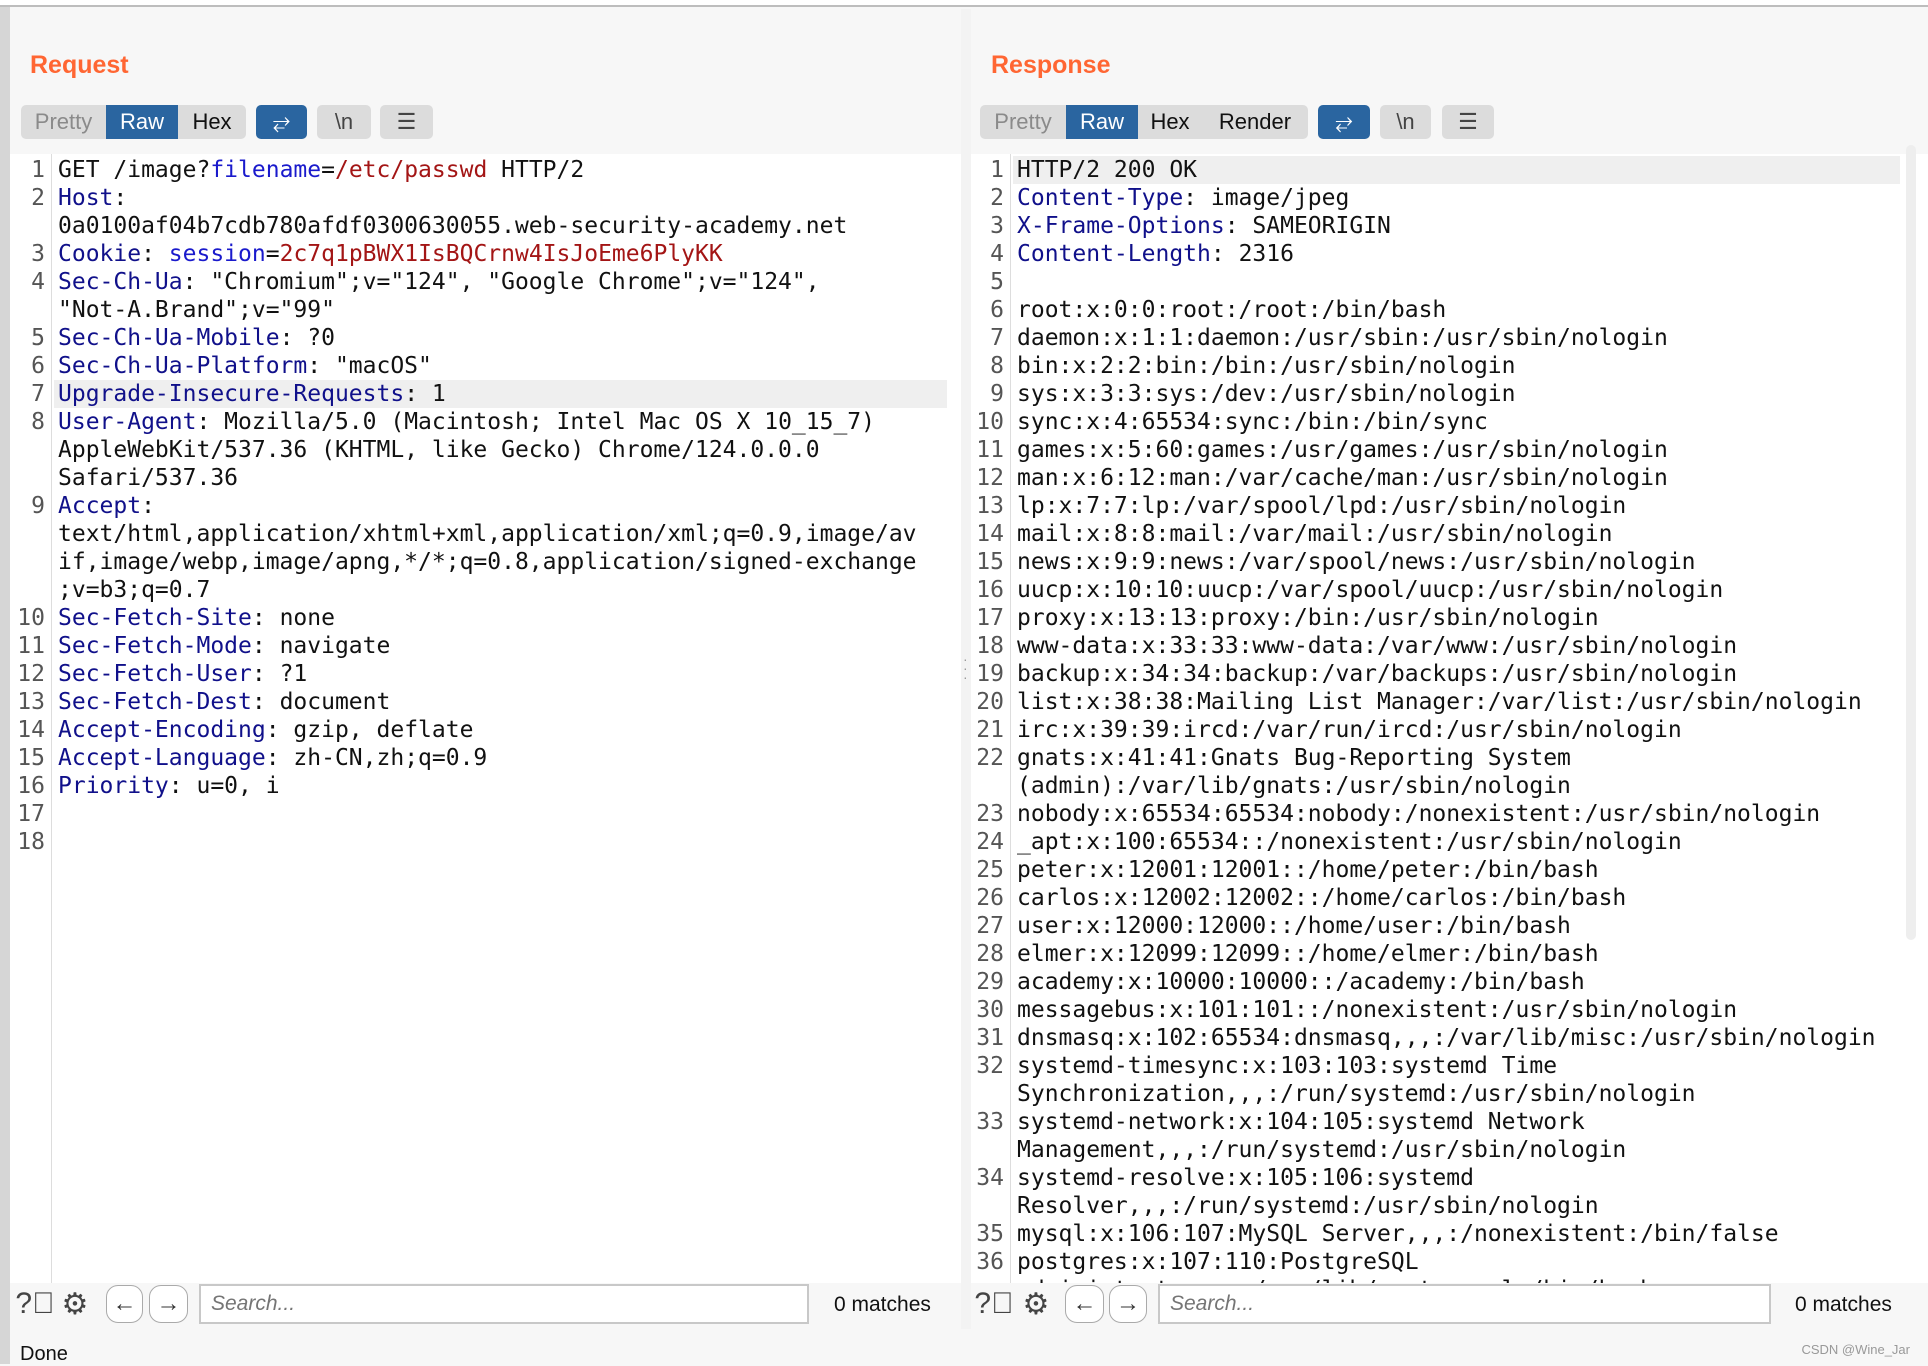 The width and height of the screenshot is (1928, 1366). I want to click on code-line: sys:x:3:3:sys:/dev:/usr/sbin/nologin, so click(1266, 394).